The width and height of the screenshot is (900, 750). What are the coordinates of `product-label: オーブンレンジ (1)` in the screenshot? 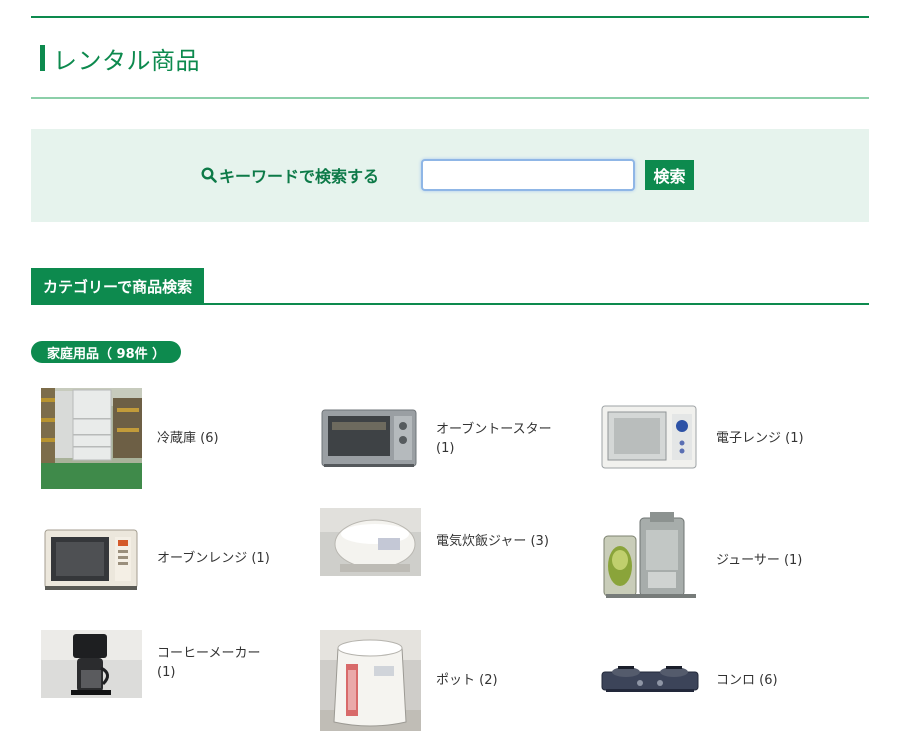 It's located at (217, 558).